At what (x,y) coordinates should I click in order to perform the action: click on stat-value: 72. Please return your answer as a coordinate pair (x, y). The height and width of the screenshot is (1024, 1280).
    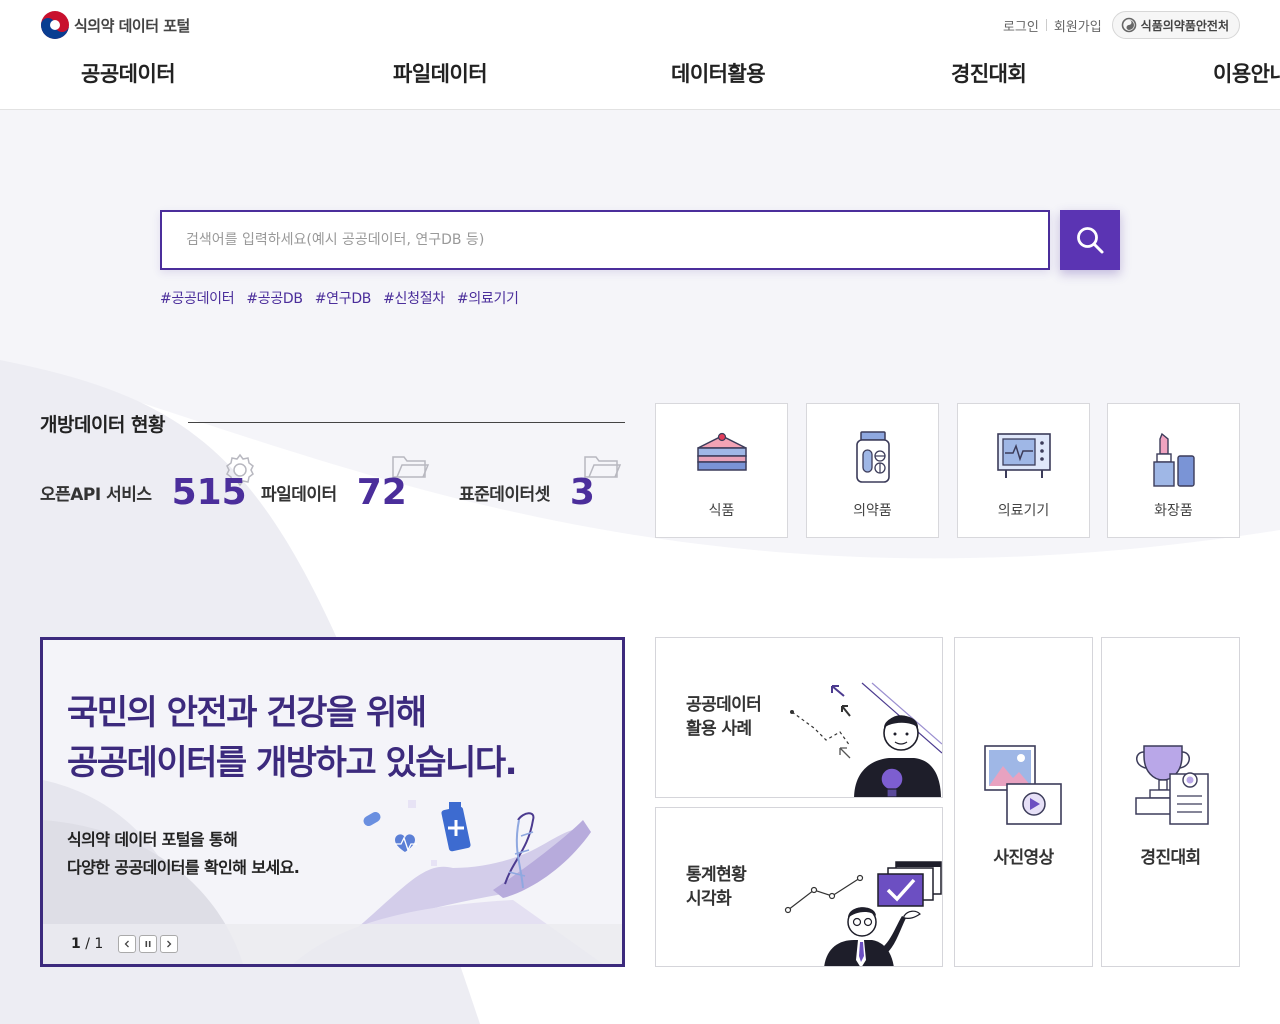
    Looking at the image, I should click on (381, 492).